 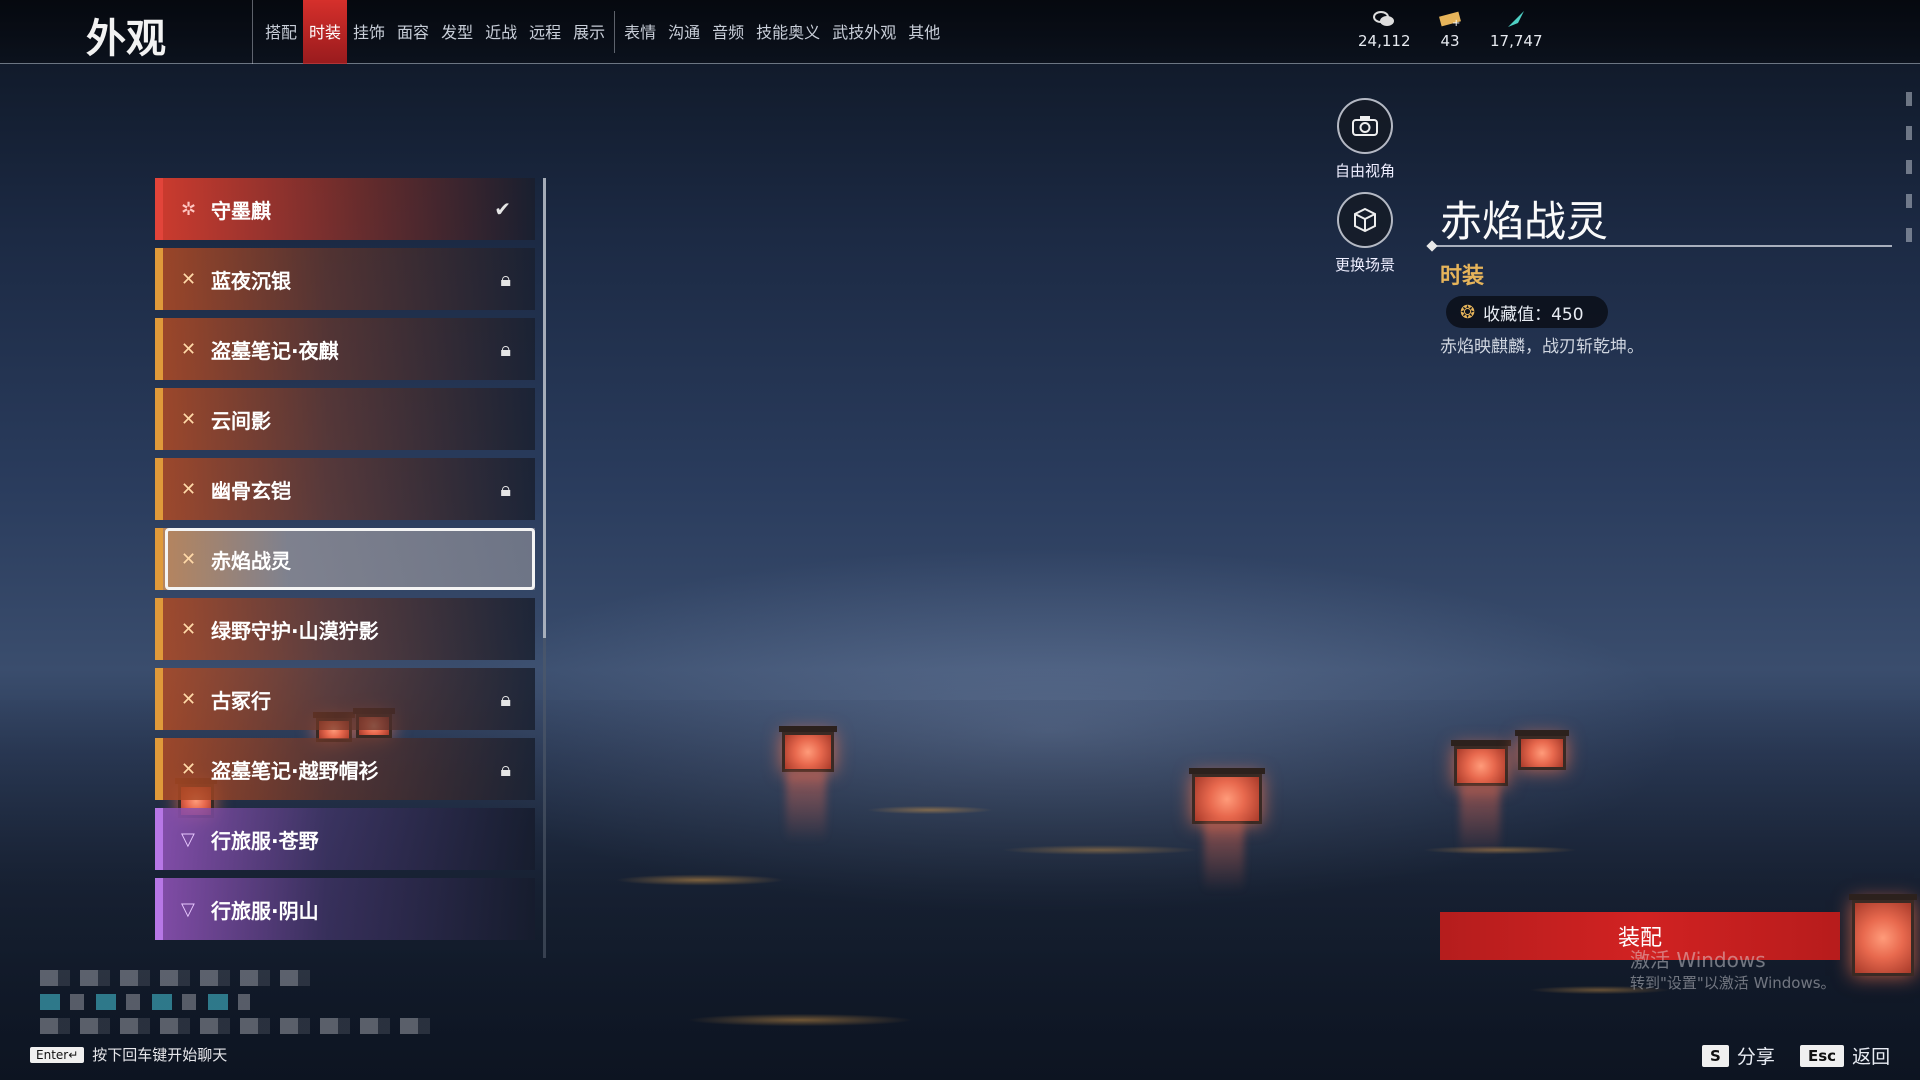 I want to click on tab-accessory: 挂饰, so click(x=369, y=32).